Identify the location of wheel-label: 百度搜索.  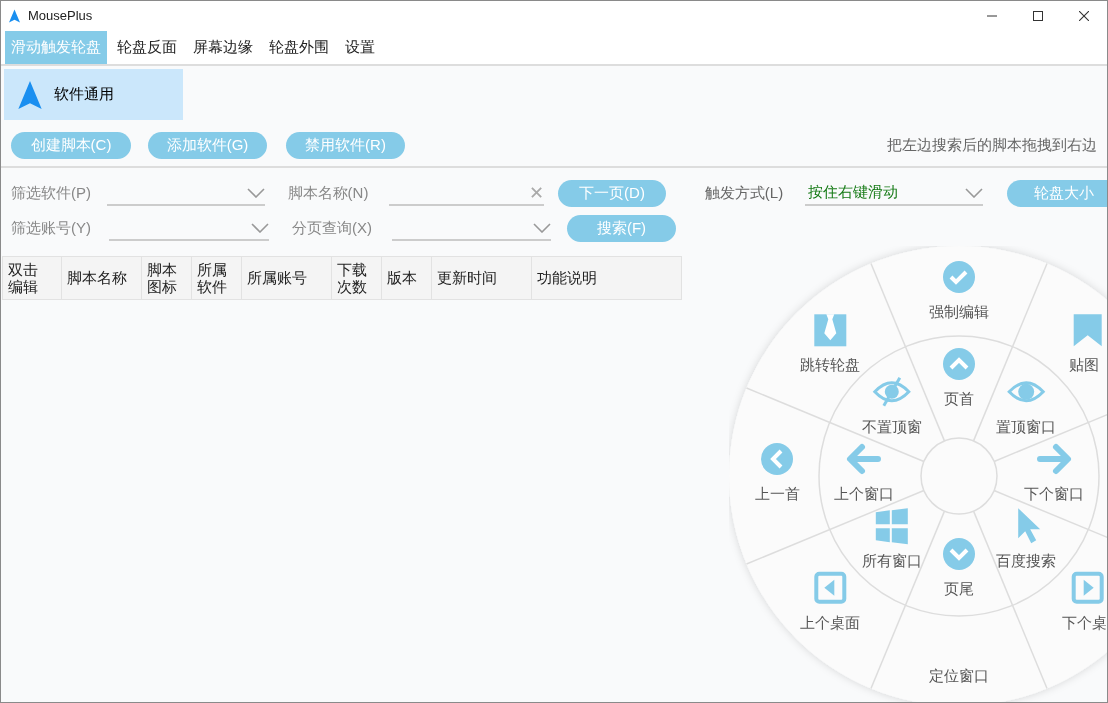
(1026, 561).